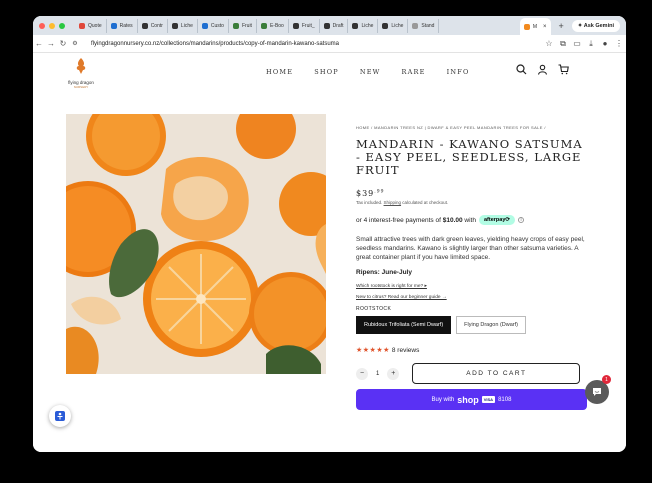  I want to click on decrease-quantity-button: −, so click(362, 373).